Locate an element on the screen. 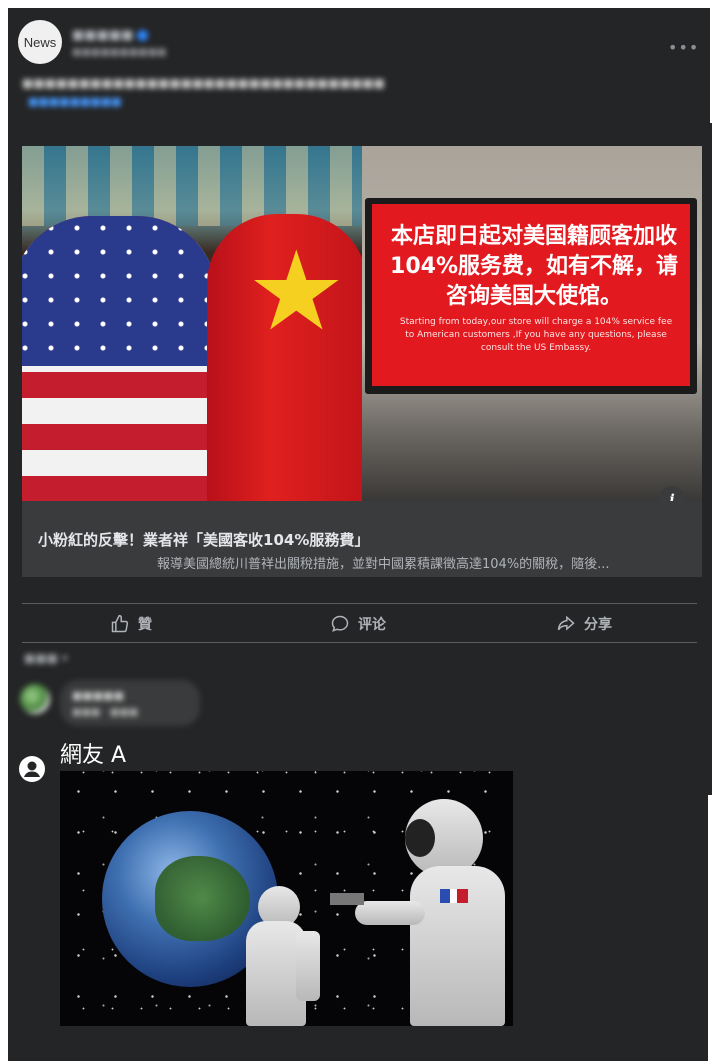 Image resolution: width=717 pixels, height=1061 pixels. pistol-icon is located at coordinates (347, 899).